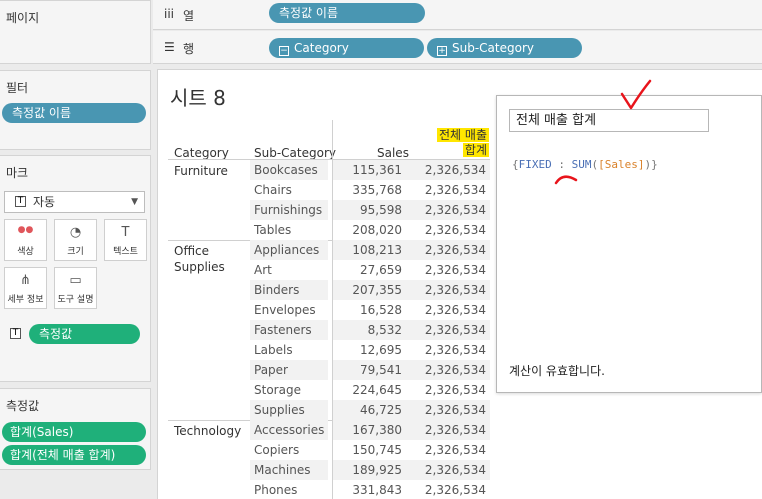  I want to click on collapse-icon: −, so click(284, 51).